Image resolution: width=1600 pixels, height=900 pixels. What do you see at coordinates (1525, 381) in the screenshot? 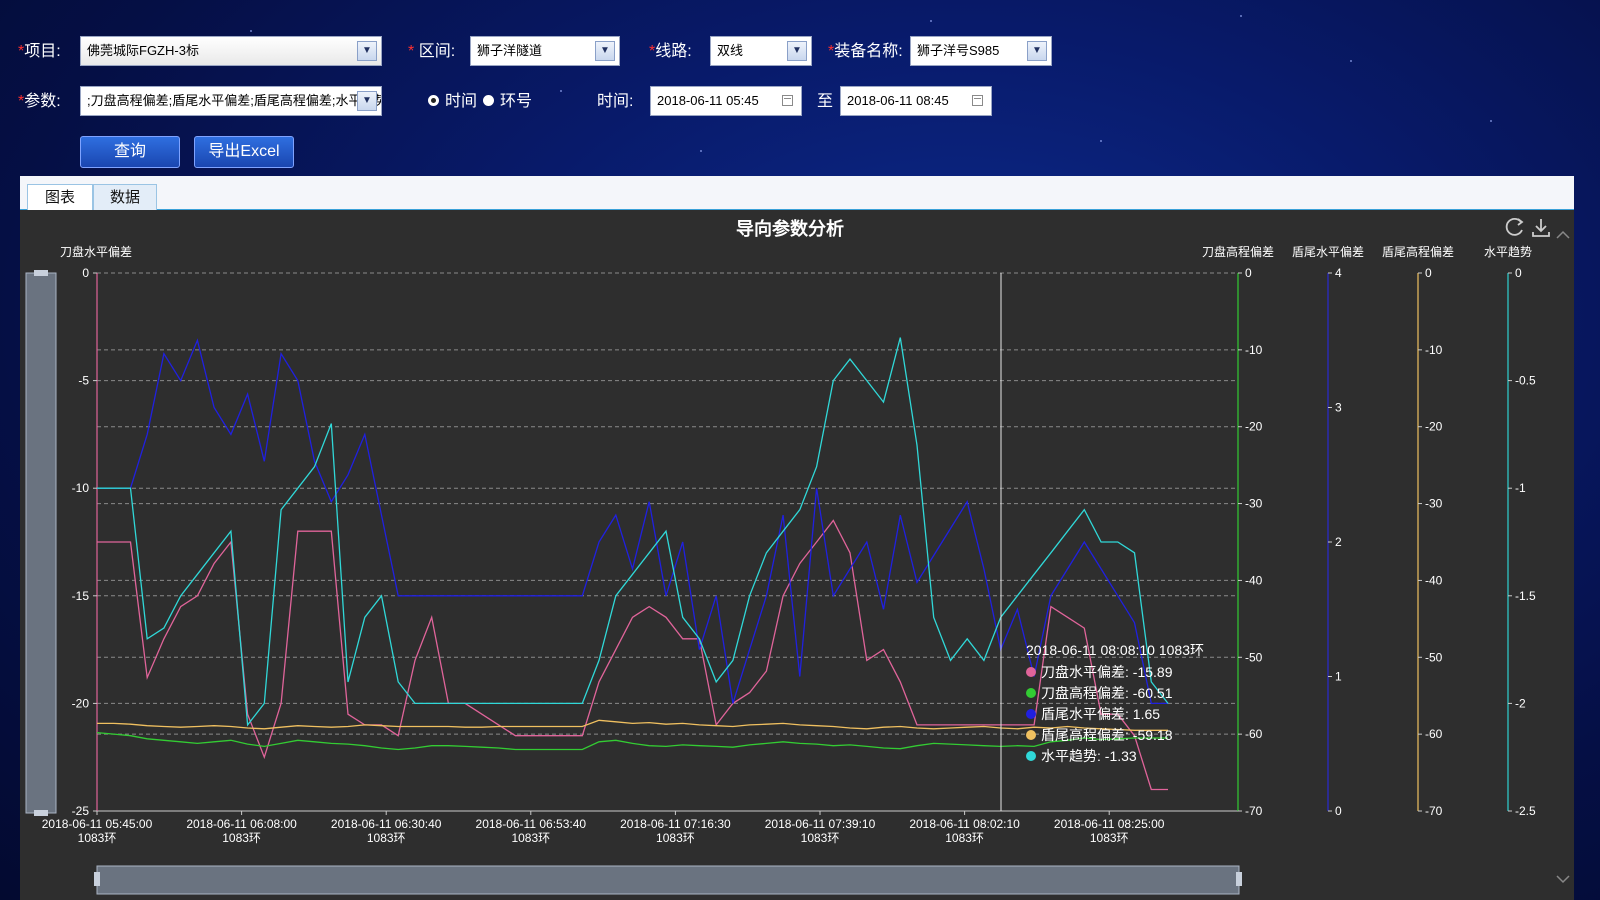
I see `y-tick-label: -0.5` at bounding box center [1525, 381].